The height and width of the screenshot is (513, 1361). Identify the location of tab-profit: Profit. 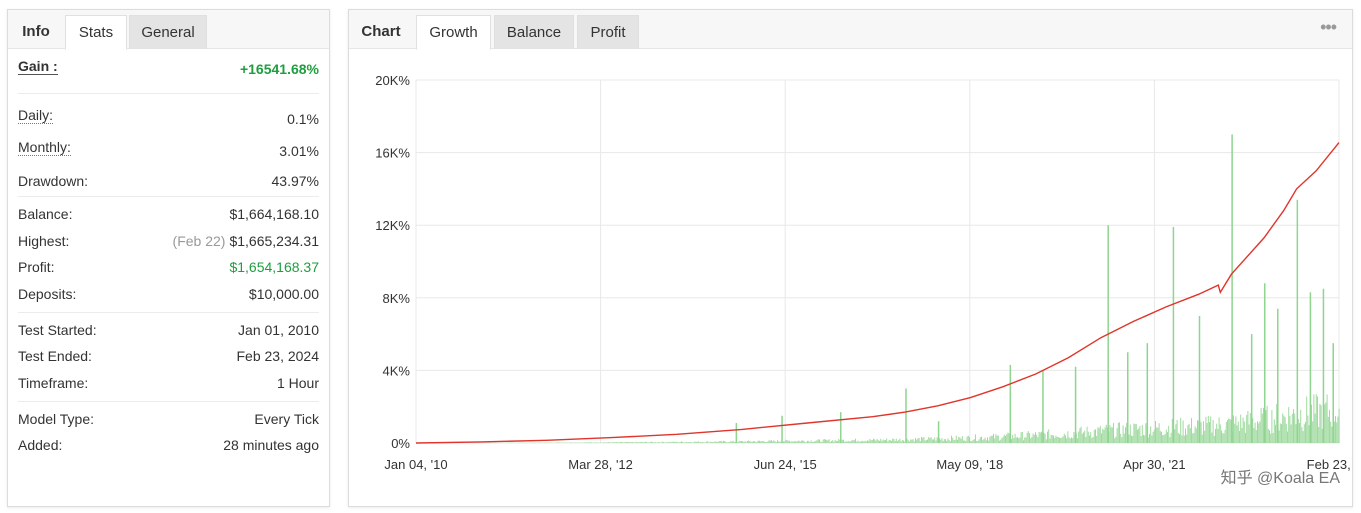
(608, 32).